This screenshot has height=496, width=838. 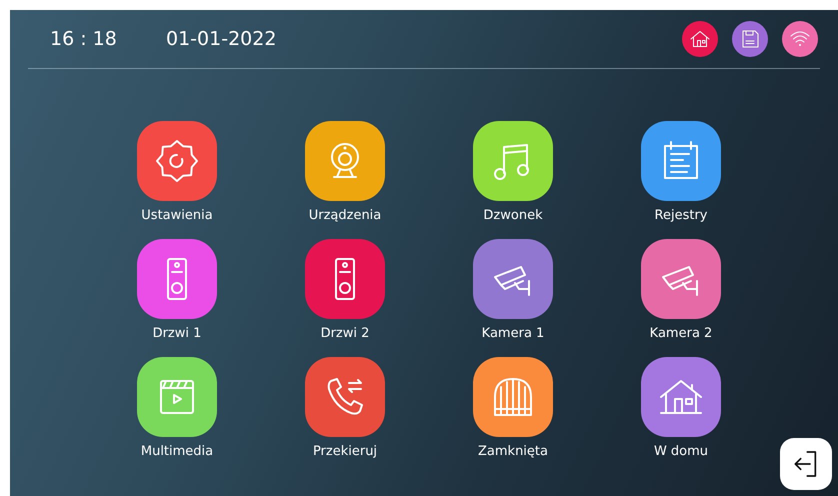 What do you see at coordinates (345, 452) in the screenshot?
I see `app-label: Przekieruj` at bounding box center [345, 452].